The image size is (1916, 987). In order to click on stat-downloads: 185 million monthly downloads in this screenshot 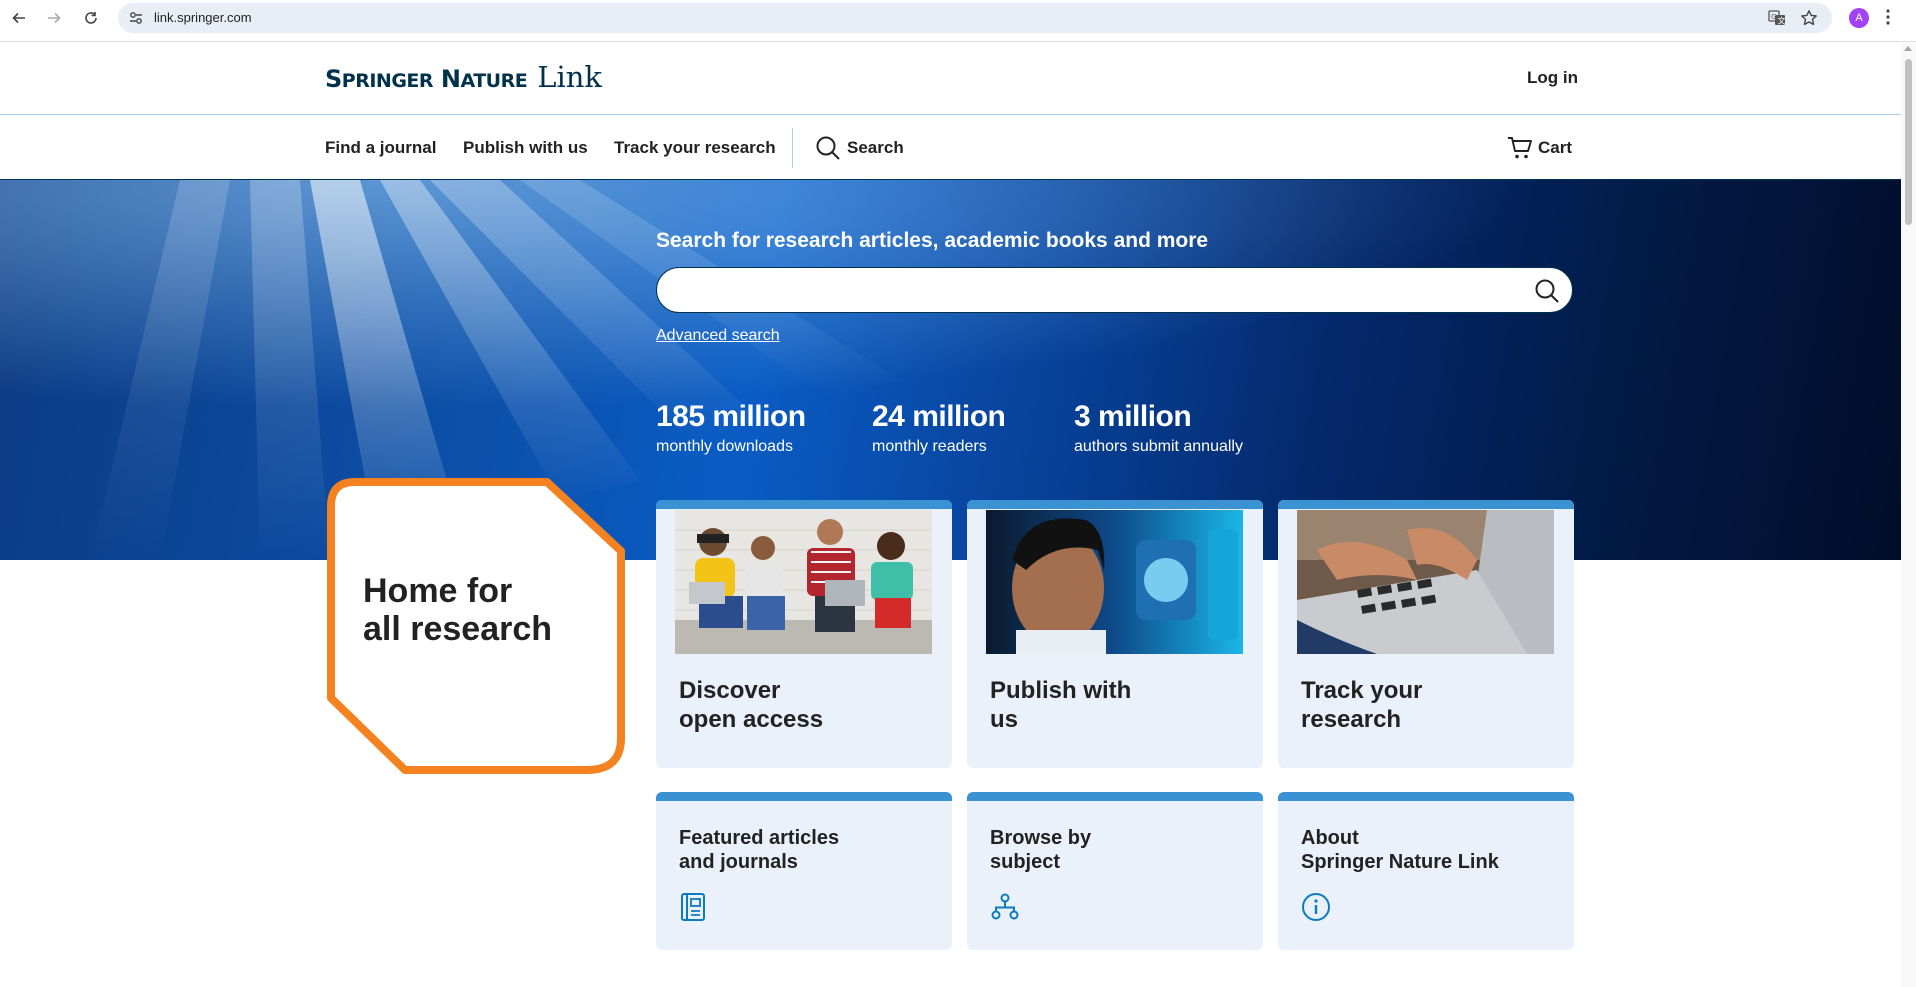, I will do `click(731, 428)`.